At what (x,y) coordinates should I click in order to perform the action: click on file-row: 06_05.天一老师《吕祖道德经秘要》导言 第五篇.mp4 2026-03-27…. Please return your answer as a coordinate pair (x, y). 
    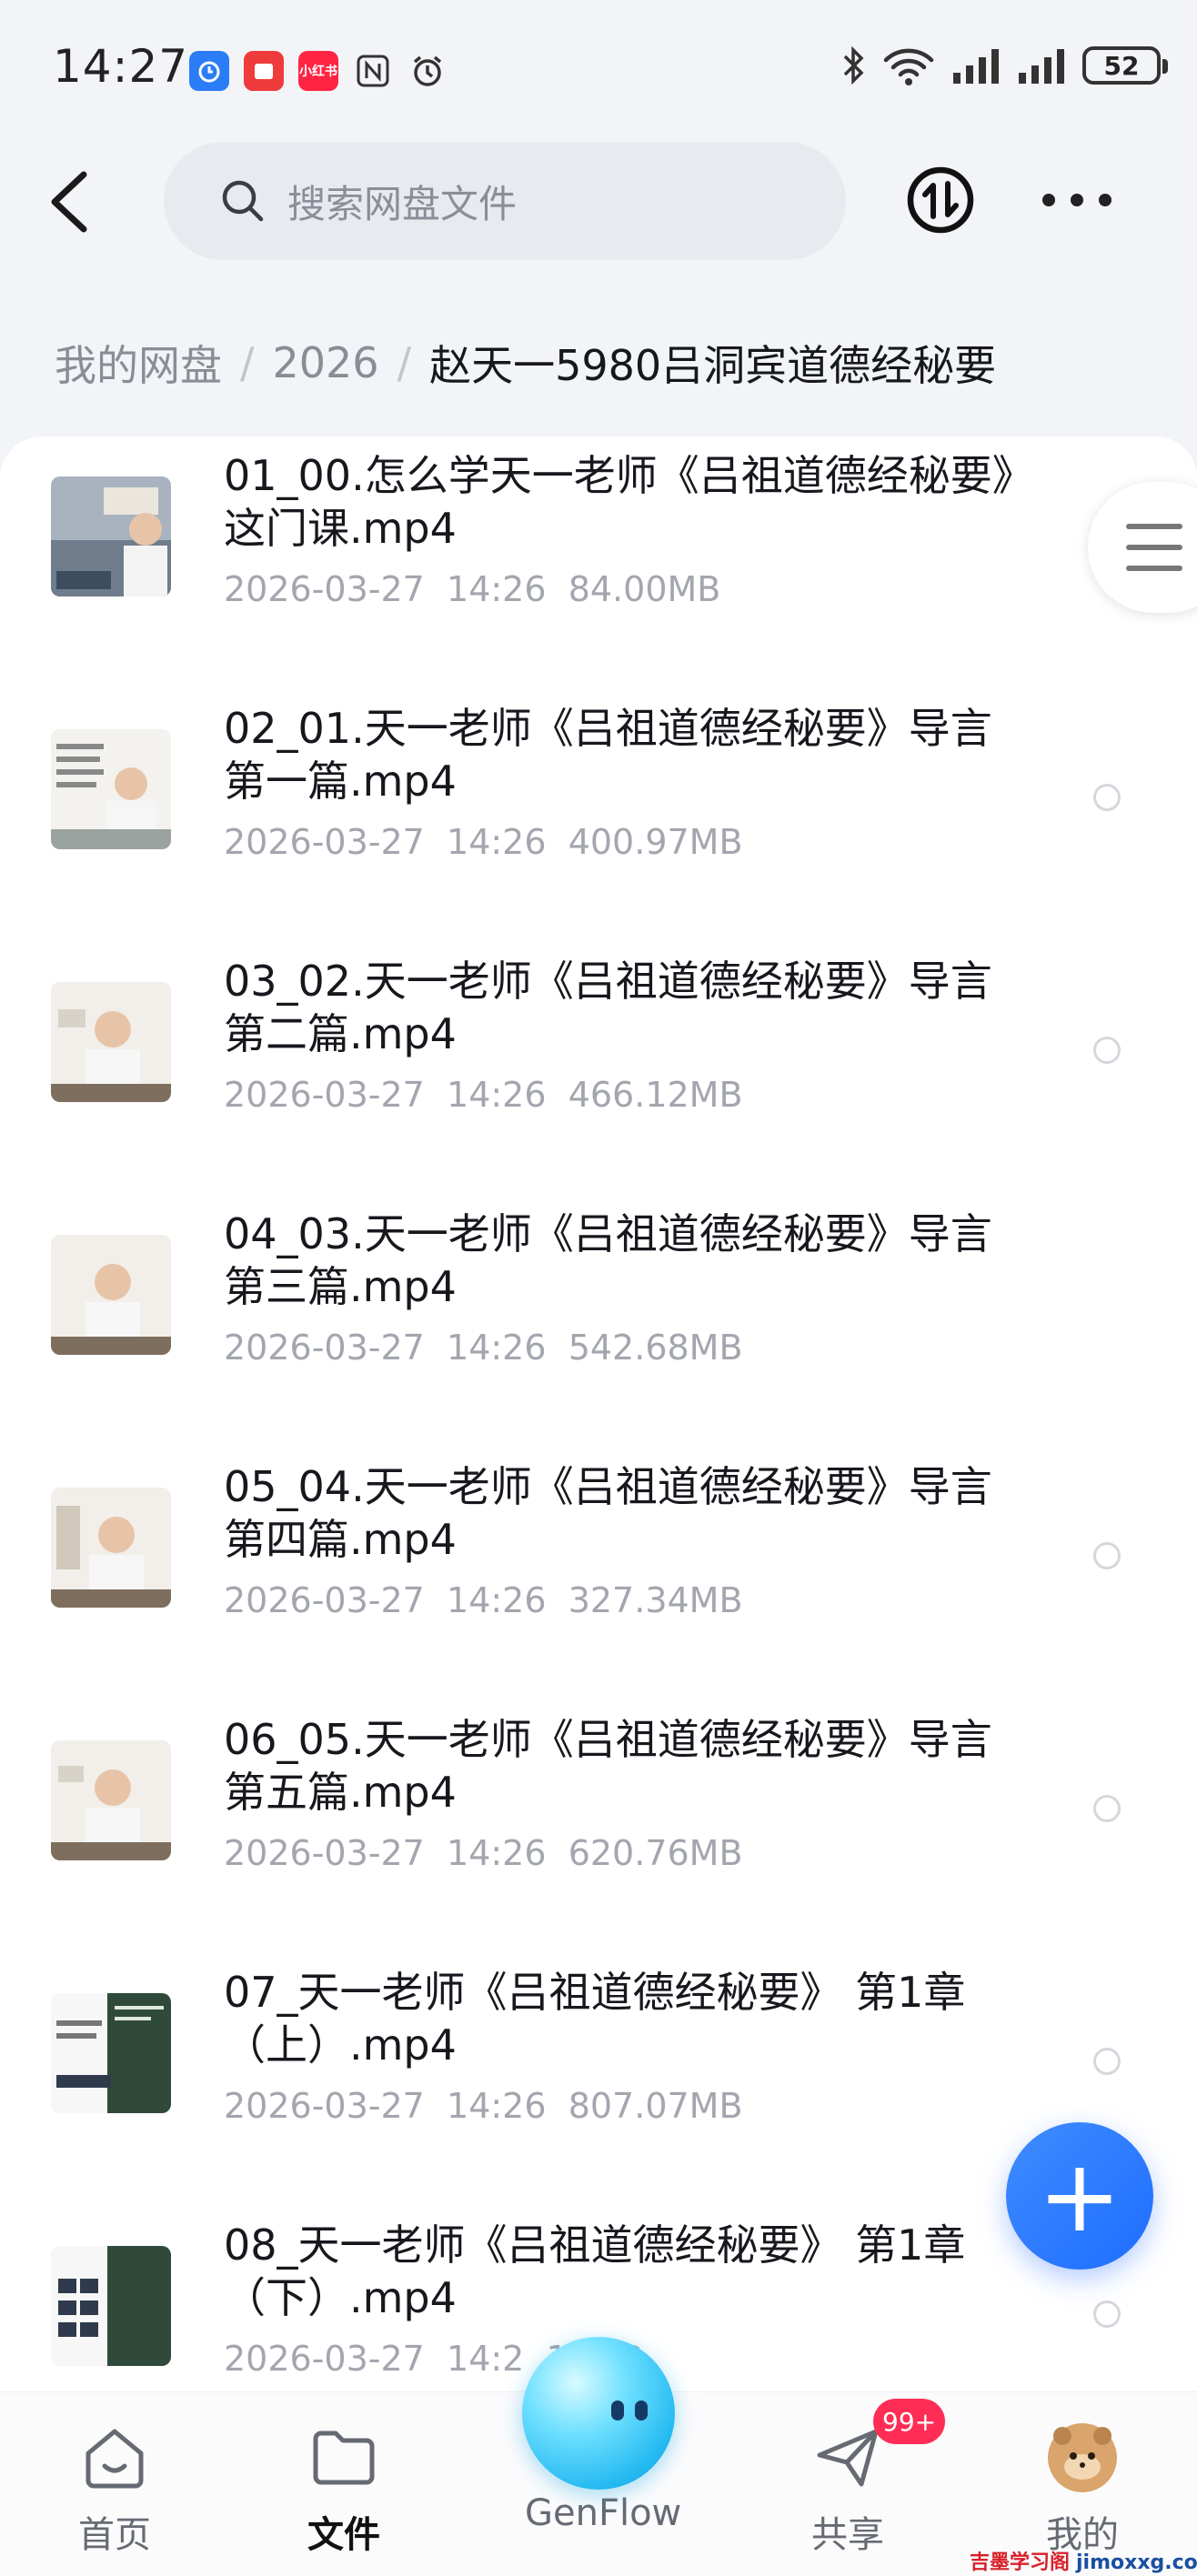
    Looking at the image, I should click on (598, 1827).